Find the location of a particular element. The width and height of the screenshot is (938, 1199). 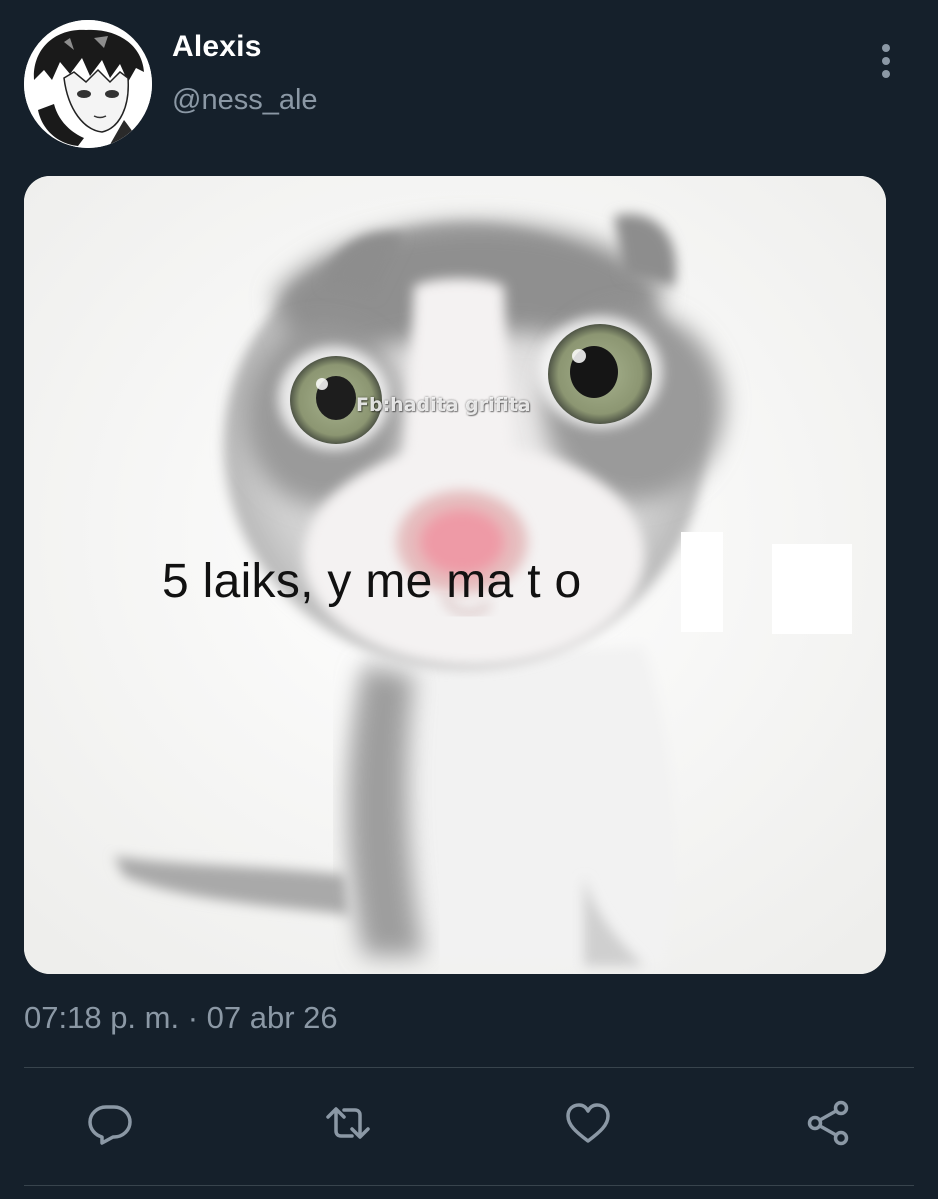

heart-icon is located at coordinates (588, 1123).